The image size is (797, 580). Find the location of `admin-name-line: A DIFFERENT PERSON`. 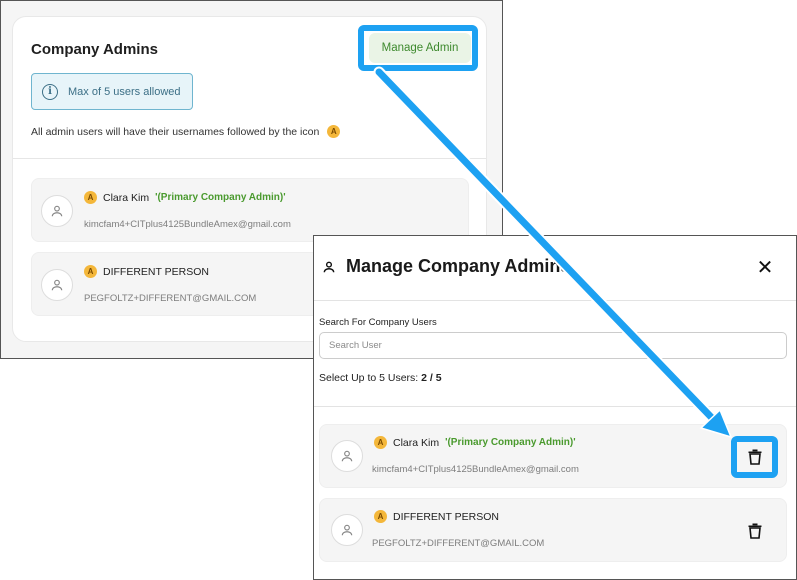

admin-name-line: A DIFFERENT PERSON is located at coordinates (146, 271).